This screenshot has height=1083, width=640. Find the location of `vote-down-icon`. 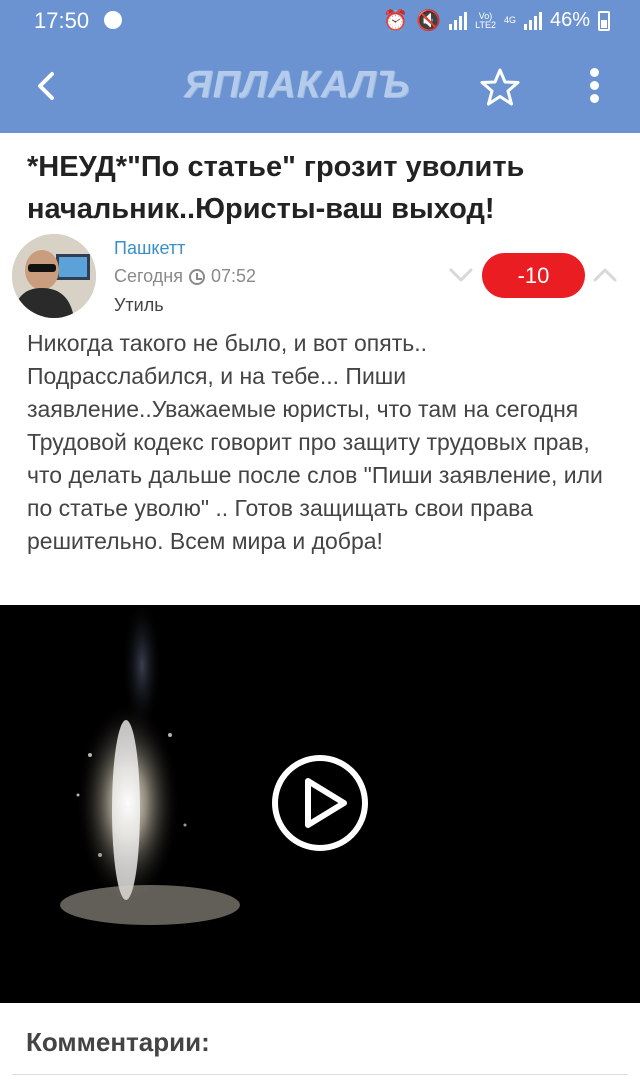

vote-down-icon is located at coordinates (461, 275).